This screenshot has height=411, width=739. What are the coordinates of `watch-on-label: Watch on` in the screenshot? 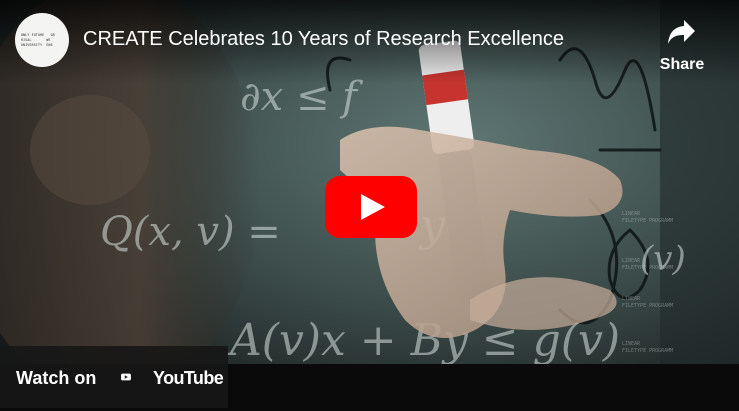 It's located at (56, 378).